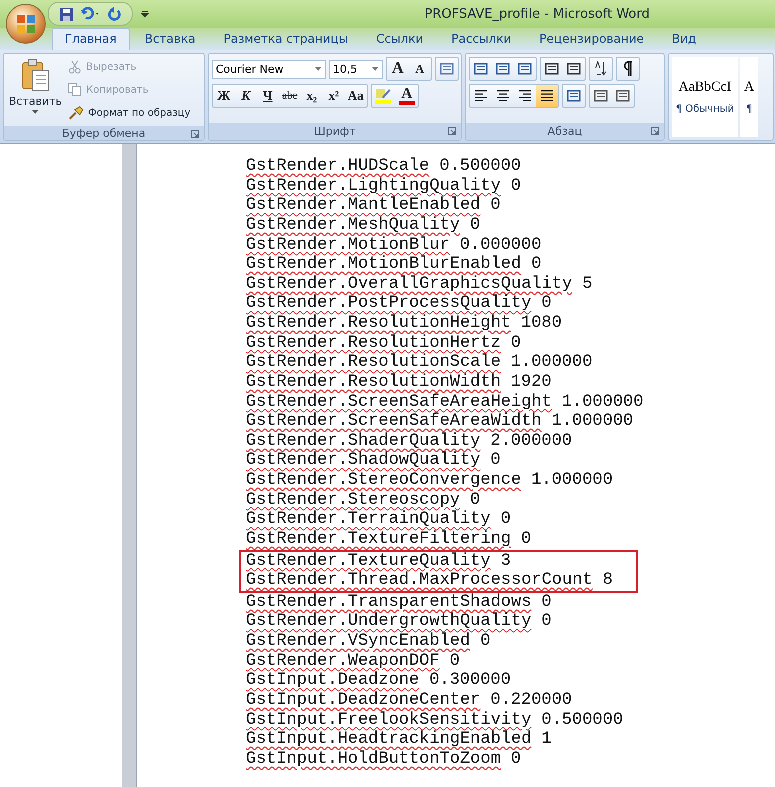 The width and height of the screenshot is (775, 787). What do you see at coordinates (541, 324) in the screenshot?
I see `setting-value: 1080` at bounding box center [541, 324].